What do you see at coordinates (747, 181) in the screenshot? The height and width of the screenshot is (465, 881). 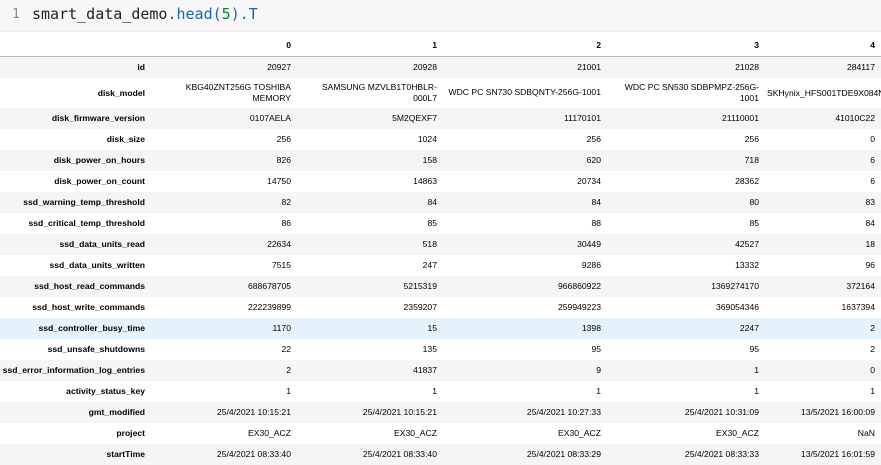 I see `table-cell: 28362` at bounding box center [747, 181].